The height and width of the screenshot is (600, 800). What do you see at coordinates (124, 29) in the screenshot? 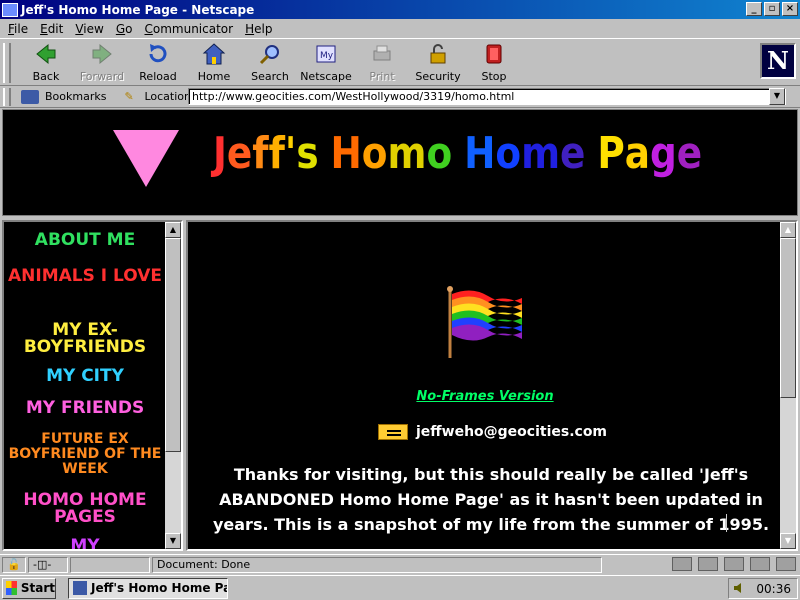
I see `menu-item-go: Go` at bounding box center [124, 29].